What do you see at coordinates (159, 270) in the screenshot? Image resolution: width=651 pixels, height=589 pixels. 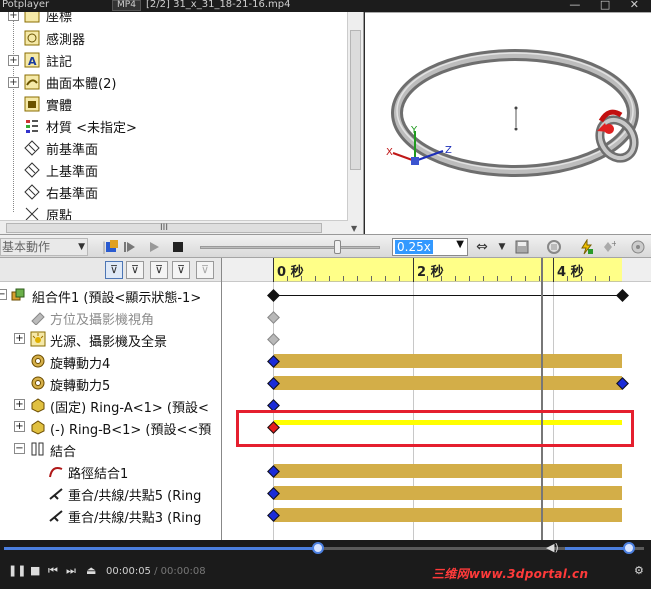 I see `filter-selected-icon: ⊽` at bounding box center [159, 270].